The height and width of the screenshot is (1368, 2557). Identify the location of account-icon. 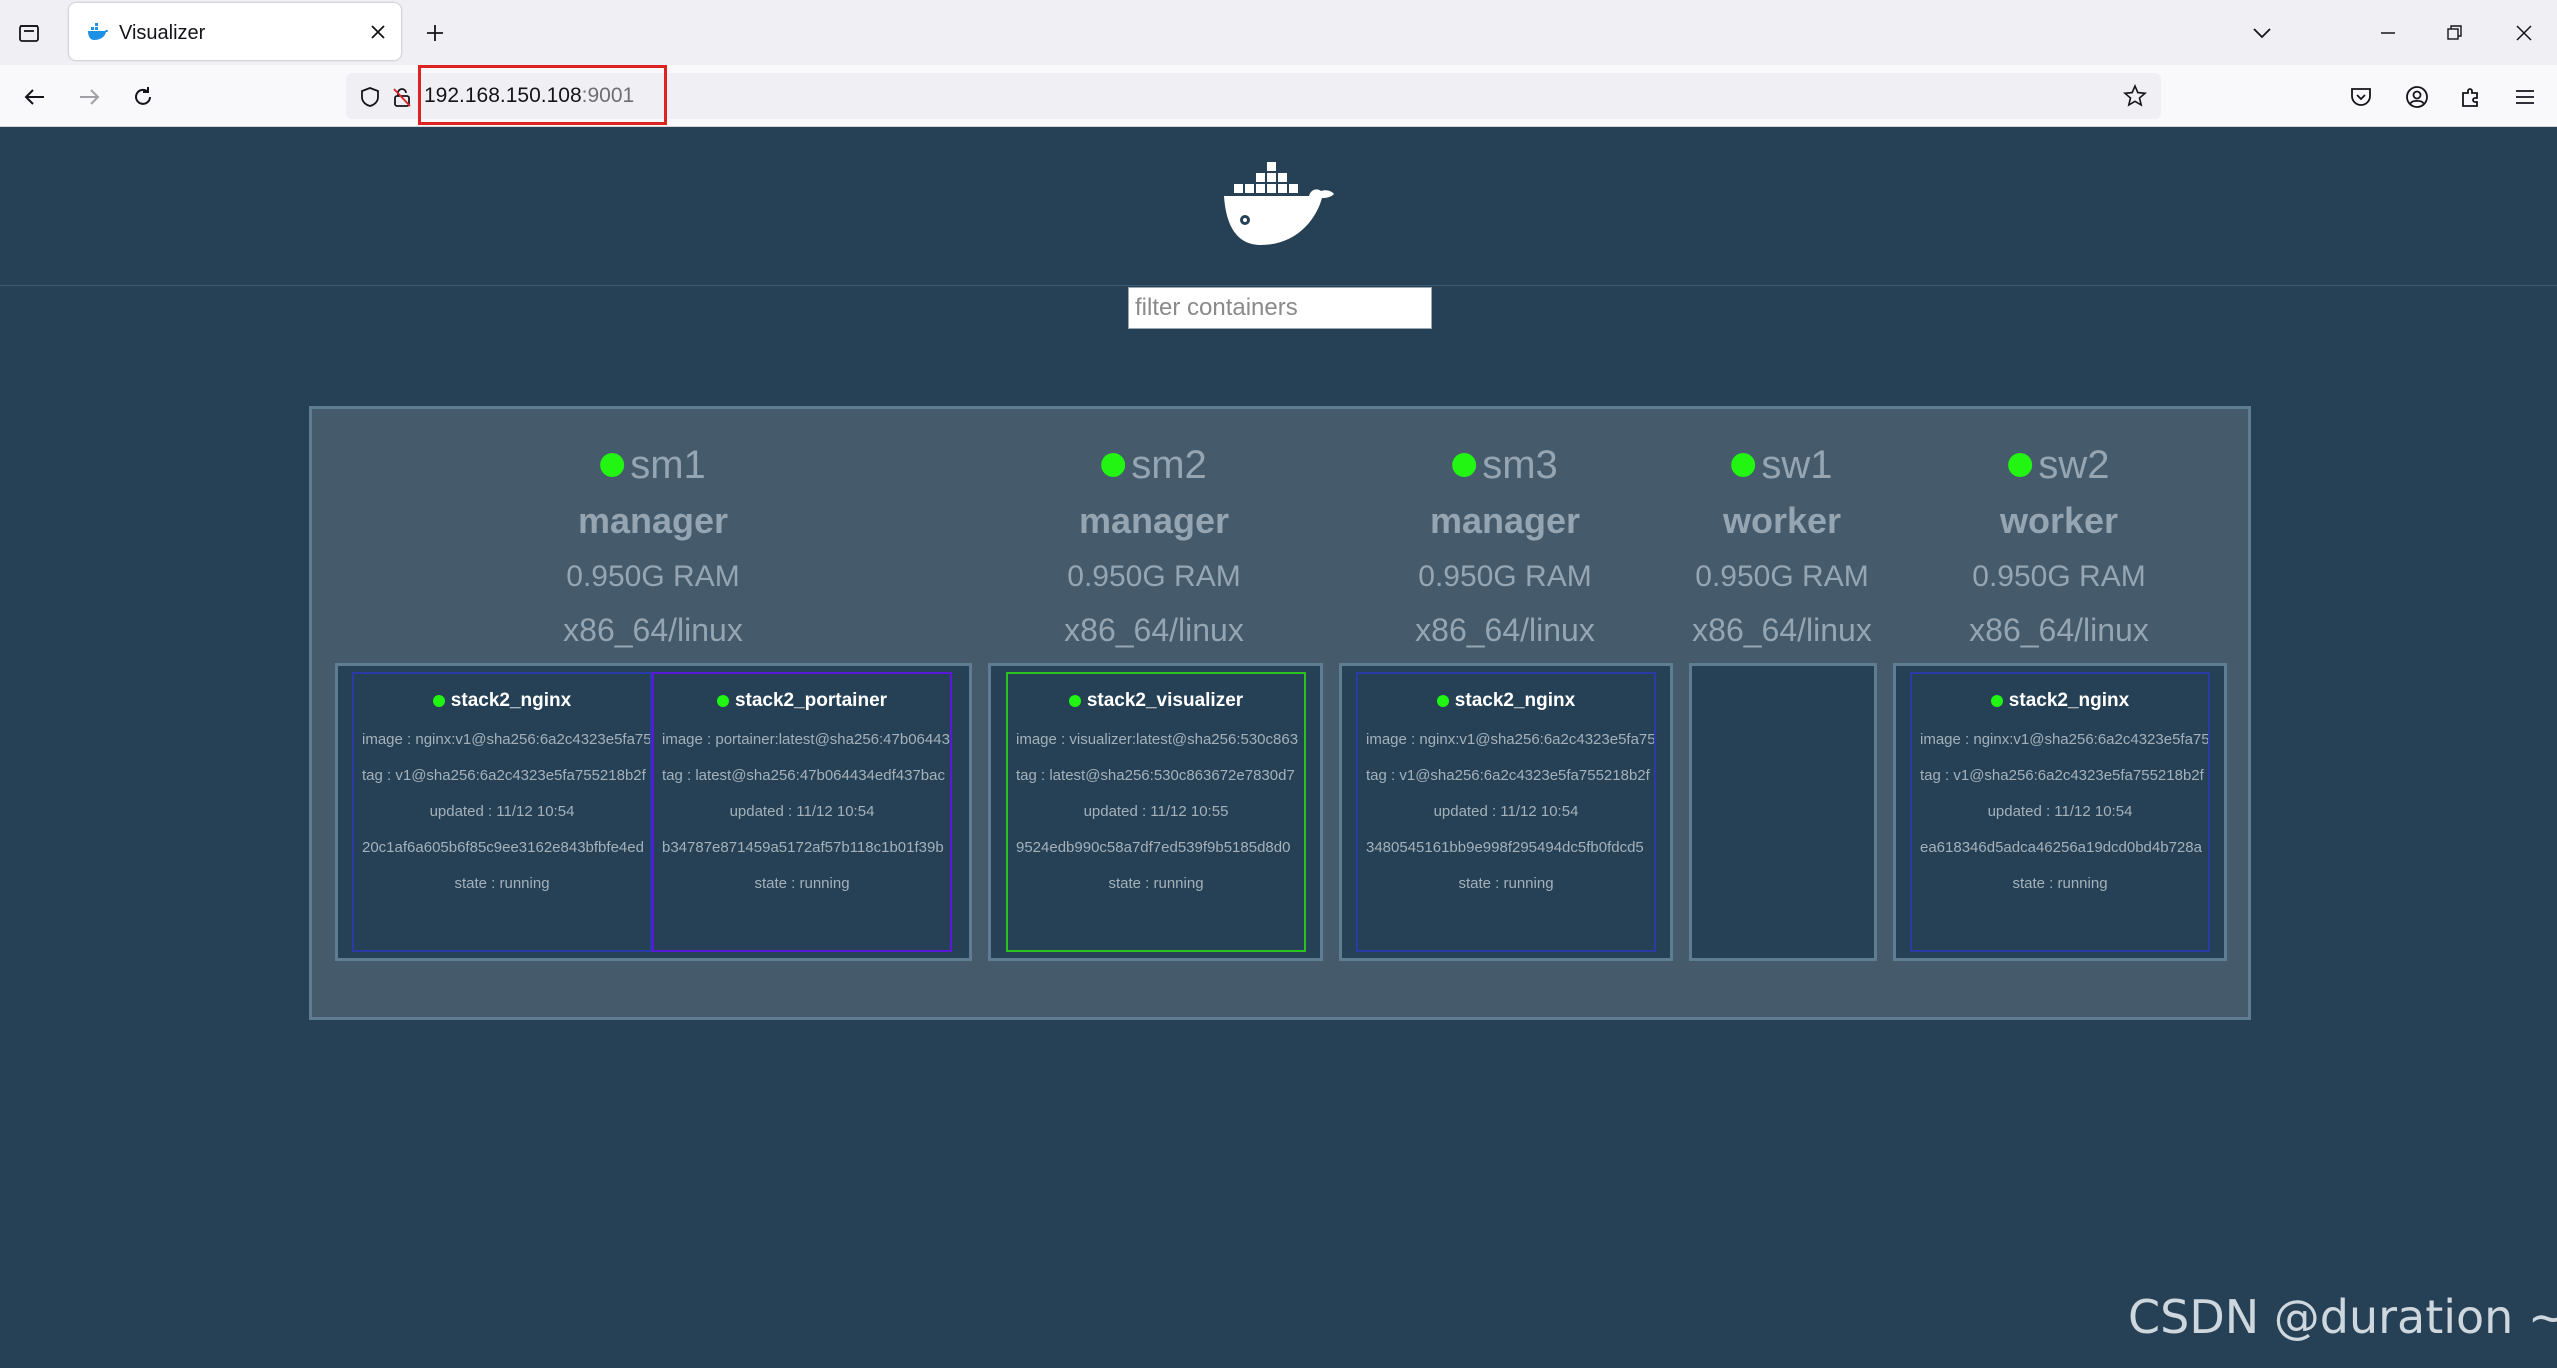
(2417, 97).